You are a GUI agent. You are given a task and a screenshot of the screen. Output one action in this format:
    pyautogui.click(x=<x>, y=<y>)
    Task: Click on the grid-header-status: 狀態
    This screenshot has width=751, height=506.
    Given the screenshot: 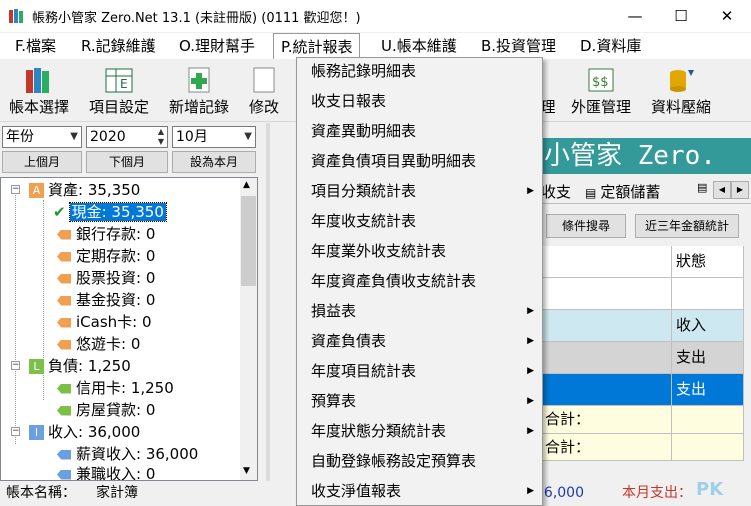 What is the action you would take?
    pyautogui.click(x=708, y=262)
    